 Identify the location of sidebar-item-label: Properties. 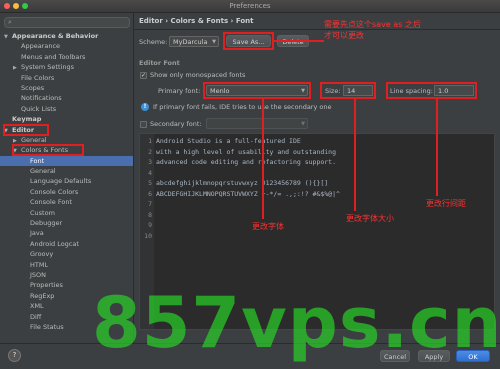
(46, 285).